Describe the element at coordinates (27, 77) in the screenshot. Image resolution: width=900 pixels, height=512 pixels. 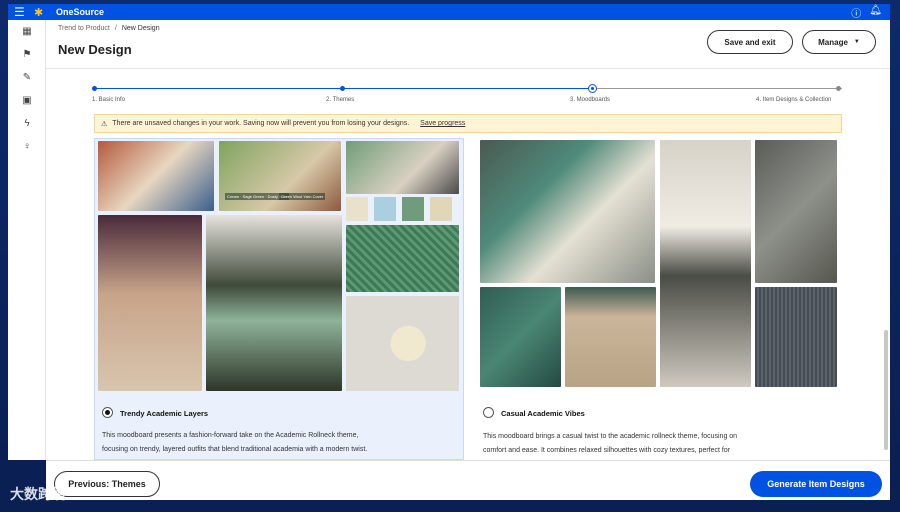
I see `tools-icon: ✎` at that location.